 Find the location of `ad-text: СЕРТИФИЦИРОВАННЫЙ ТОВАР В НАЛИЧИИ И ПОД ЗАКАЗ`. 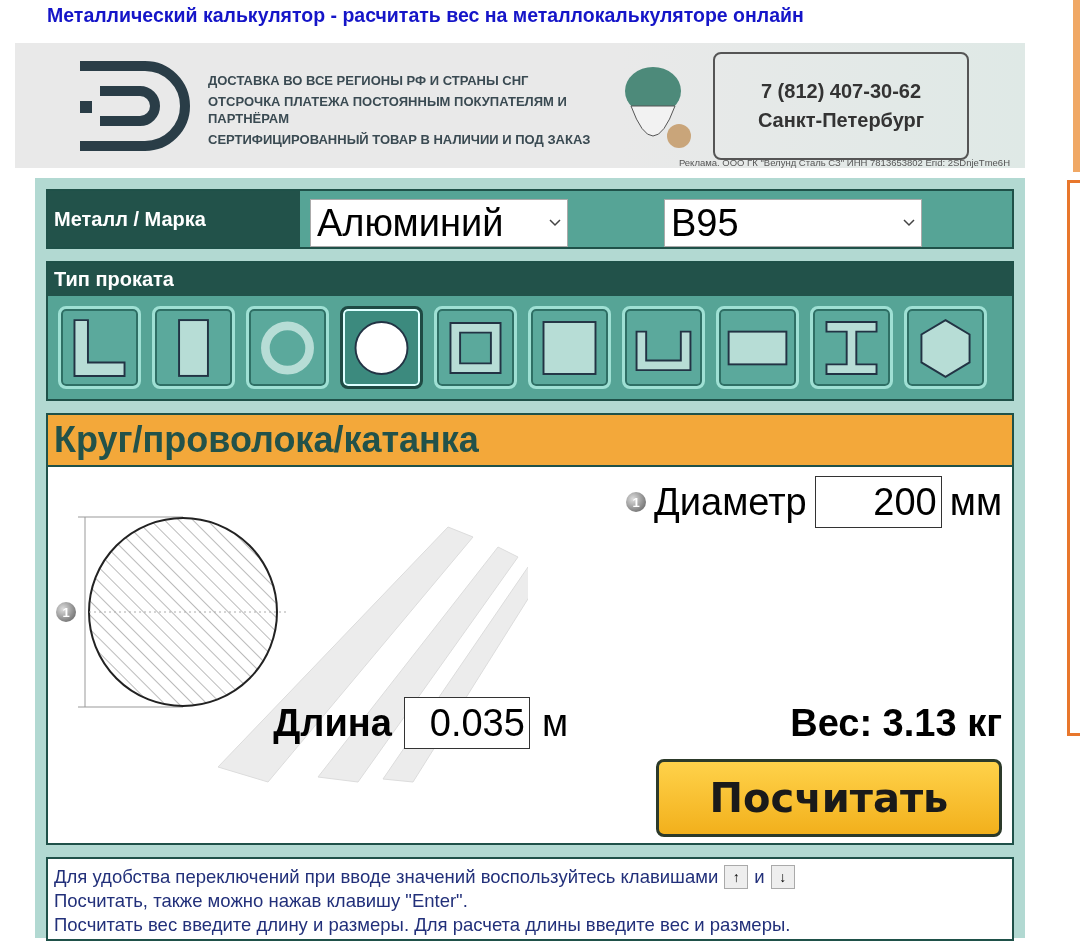

ad-text: СЕРТИФИЦИРОВАННЫЙ ТОВАР В НАЛИЧИИ И ПОД ЗАКАЗ is located at coordinates (400, 139).